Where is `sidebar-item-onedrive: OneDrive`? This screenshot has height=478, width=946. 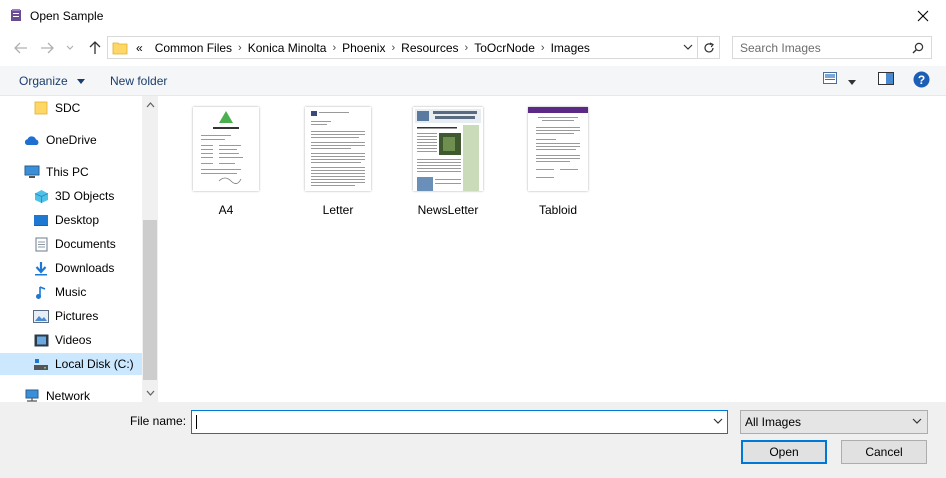
sidebar-item-onedrive: OneDrive is located at coordinates (60, 140).